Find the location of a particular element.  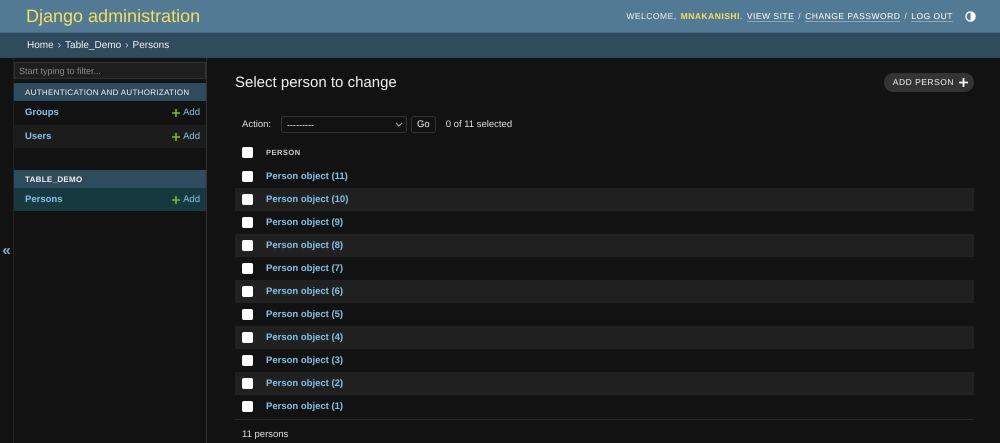

collapse-toggle: « is located at coordinates (6, 250).